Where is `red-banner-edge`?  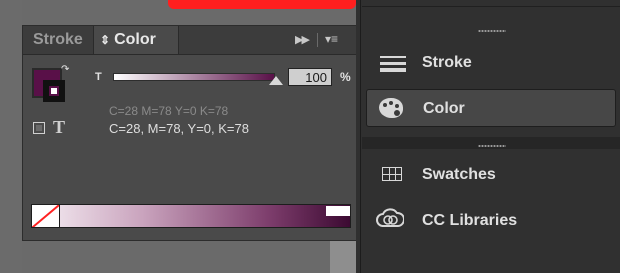 red-banner-edge is located at coordinates (262, 4).